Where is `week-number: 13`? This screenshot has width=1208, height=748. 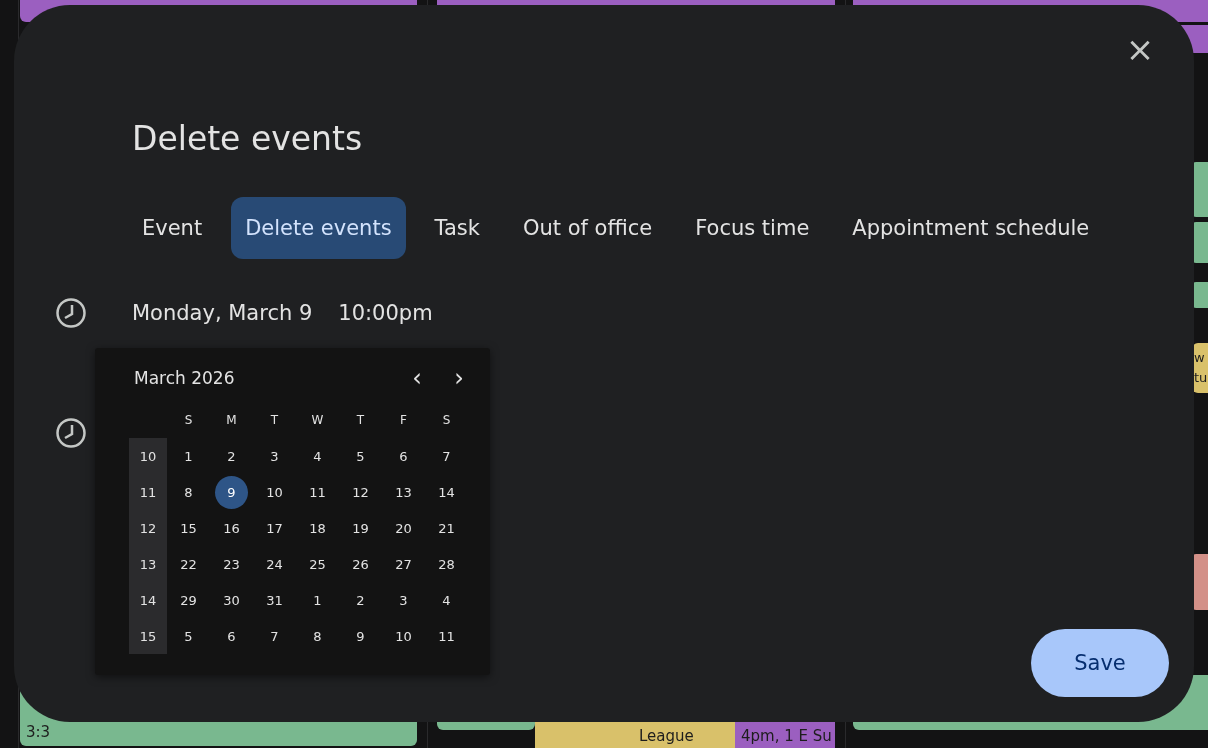 week-number: 13 is located at coordinates (148, 564).